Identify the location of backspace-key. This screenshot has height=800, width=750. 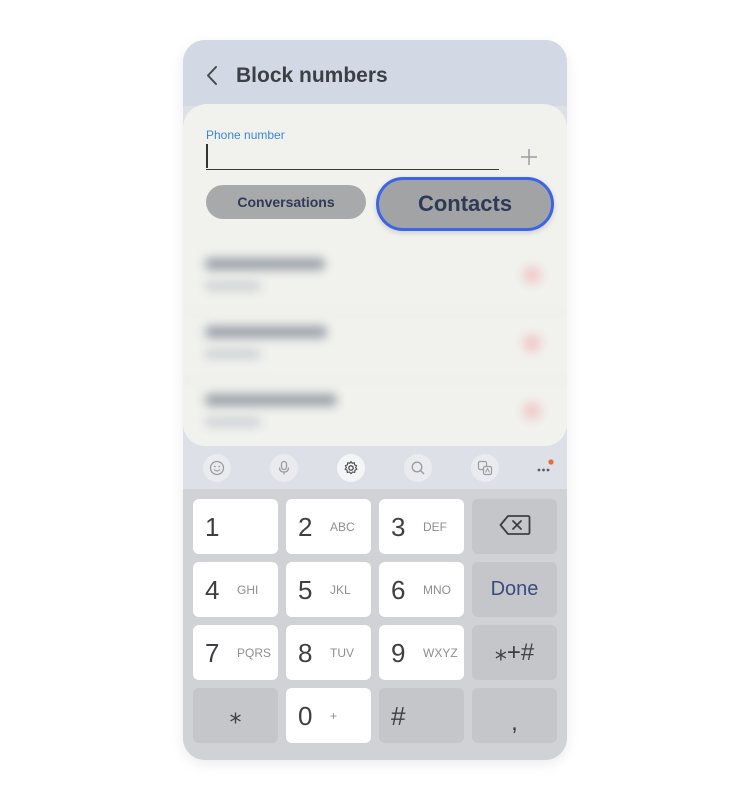
(514, 526).